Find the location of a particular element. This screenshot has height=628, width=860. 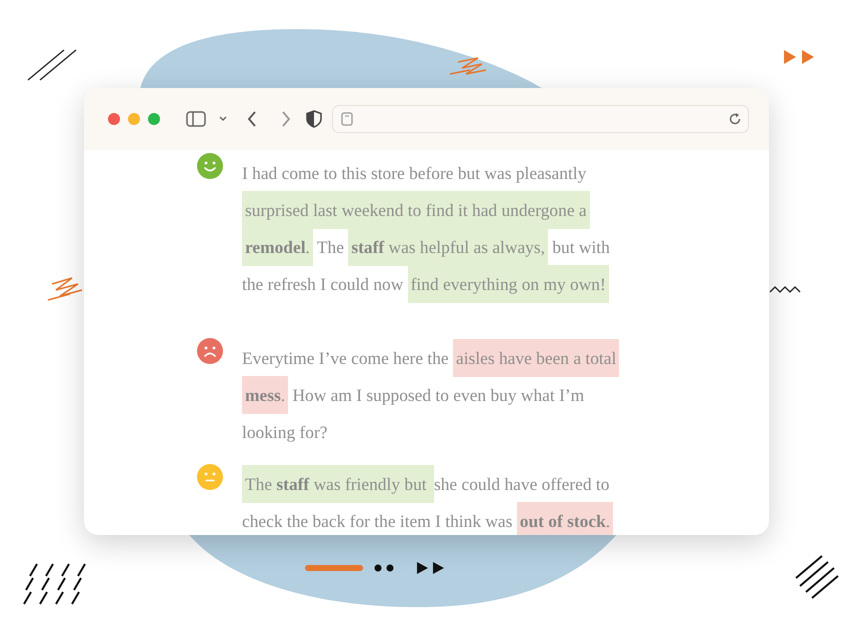

smiley-face-icon is located at coordinates (210, 166).